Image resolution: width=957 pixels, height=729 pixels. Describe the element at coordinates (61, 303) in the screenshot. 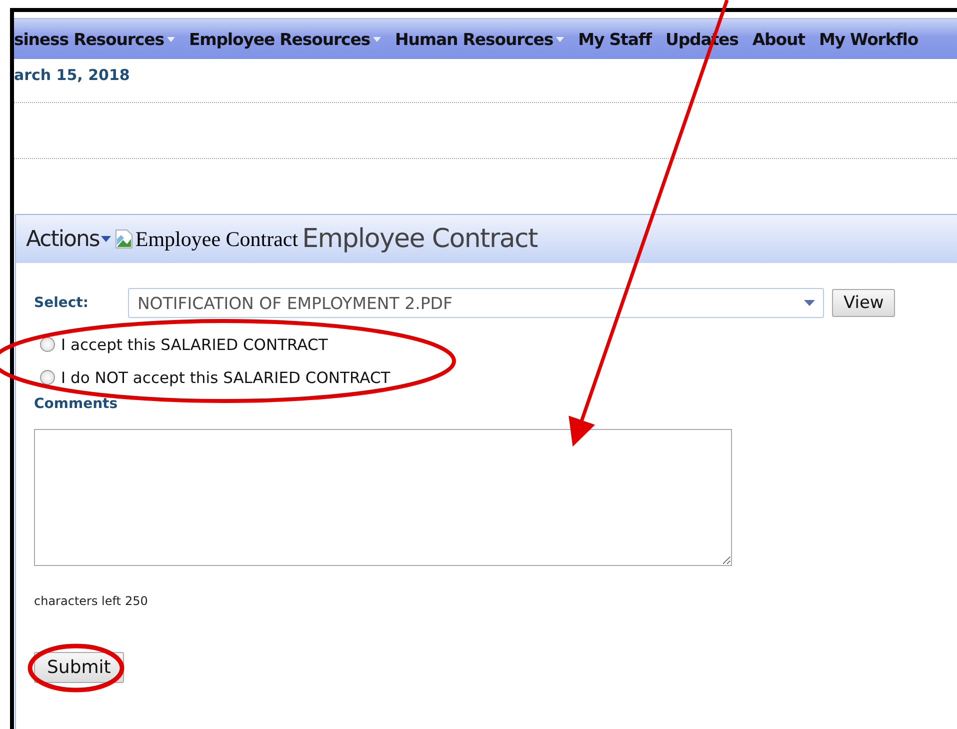

I see `select-label: Select:` at that location.